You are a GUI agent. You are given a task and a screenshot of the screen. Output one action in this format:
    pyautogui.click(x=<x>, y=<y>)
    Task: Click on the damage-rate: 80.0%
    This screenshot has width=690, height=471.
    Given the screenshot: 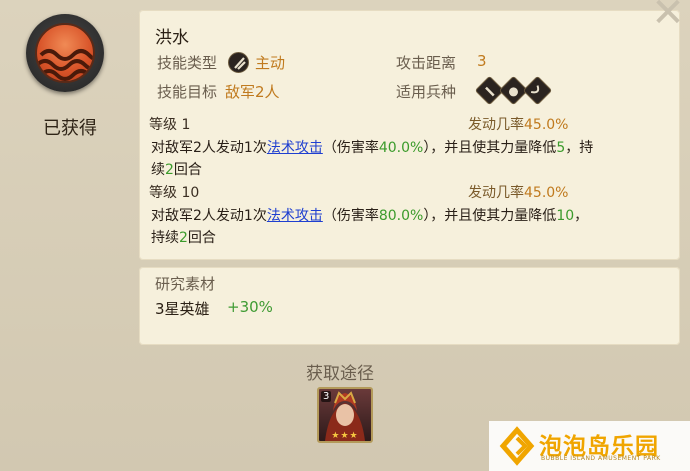 What is the action you would take?
    pyautogui.click(x=401, y=216)
    